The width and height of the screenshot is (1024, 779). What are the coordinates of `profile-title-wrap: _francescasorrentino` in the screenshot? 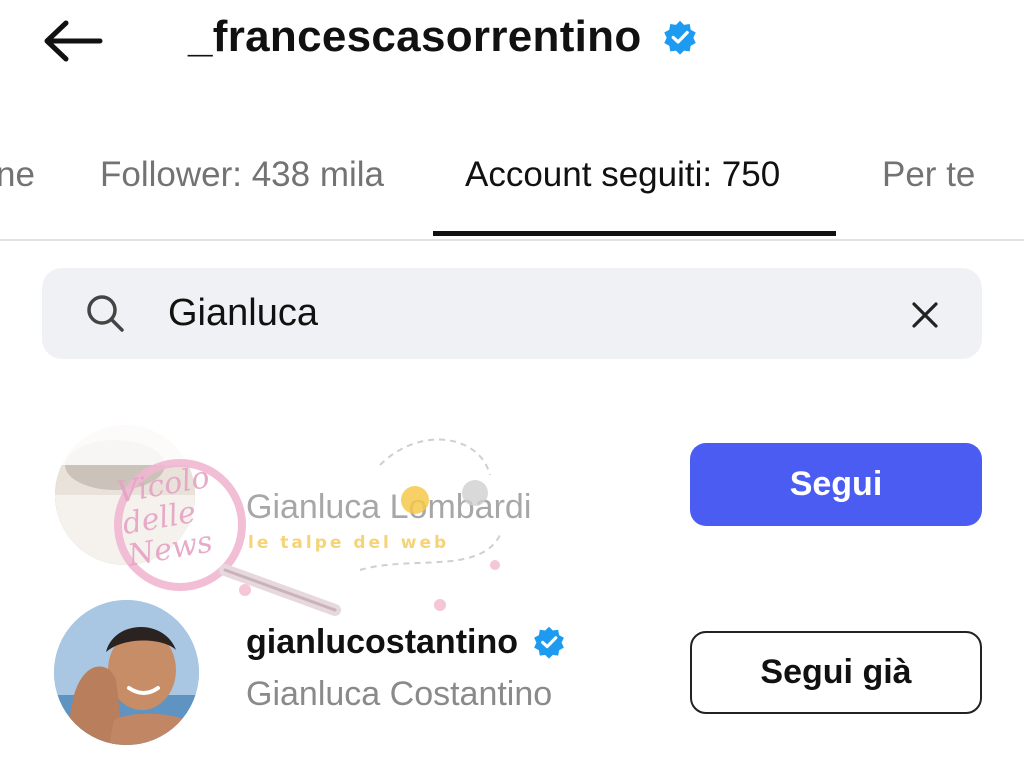 It's located at (443, 37).